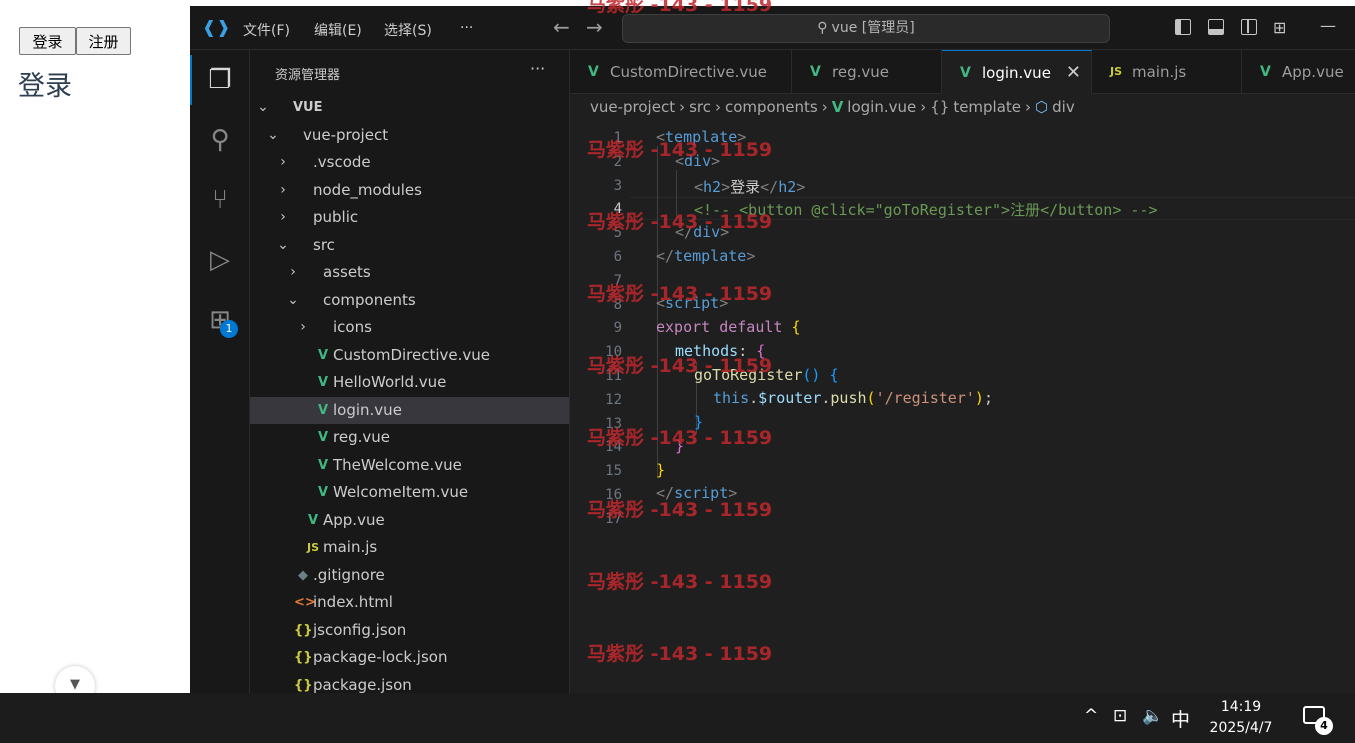 This screenshot has width=1355, height=743. I want to click on tab-main-js: JS main.js, so click(1167, 72).